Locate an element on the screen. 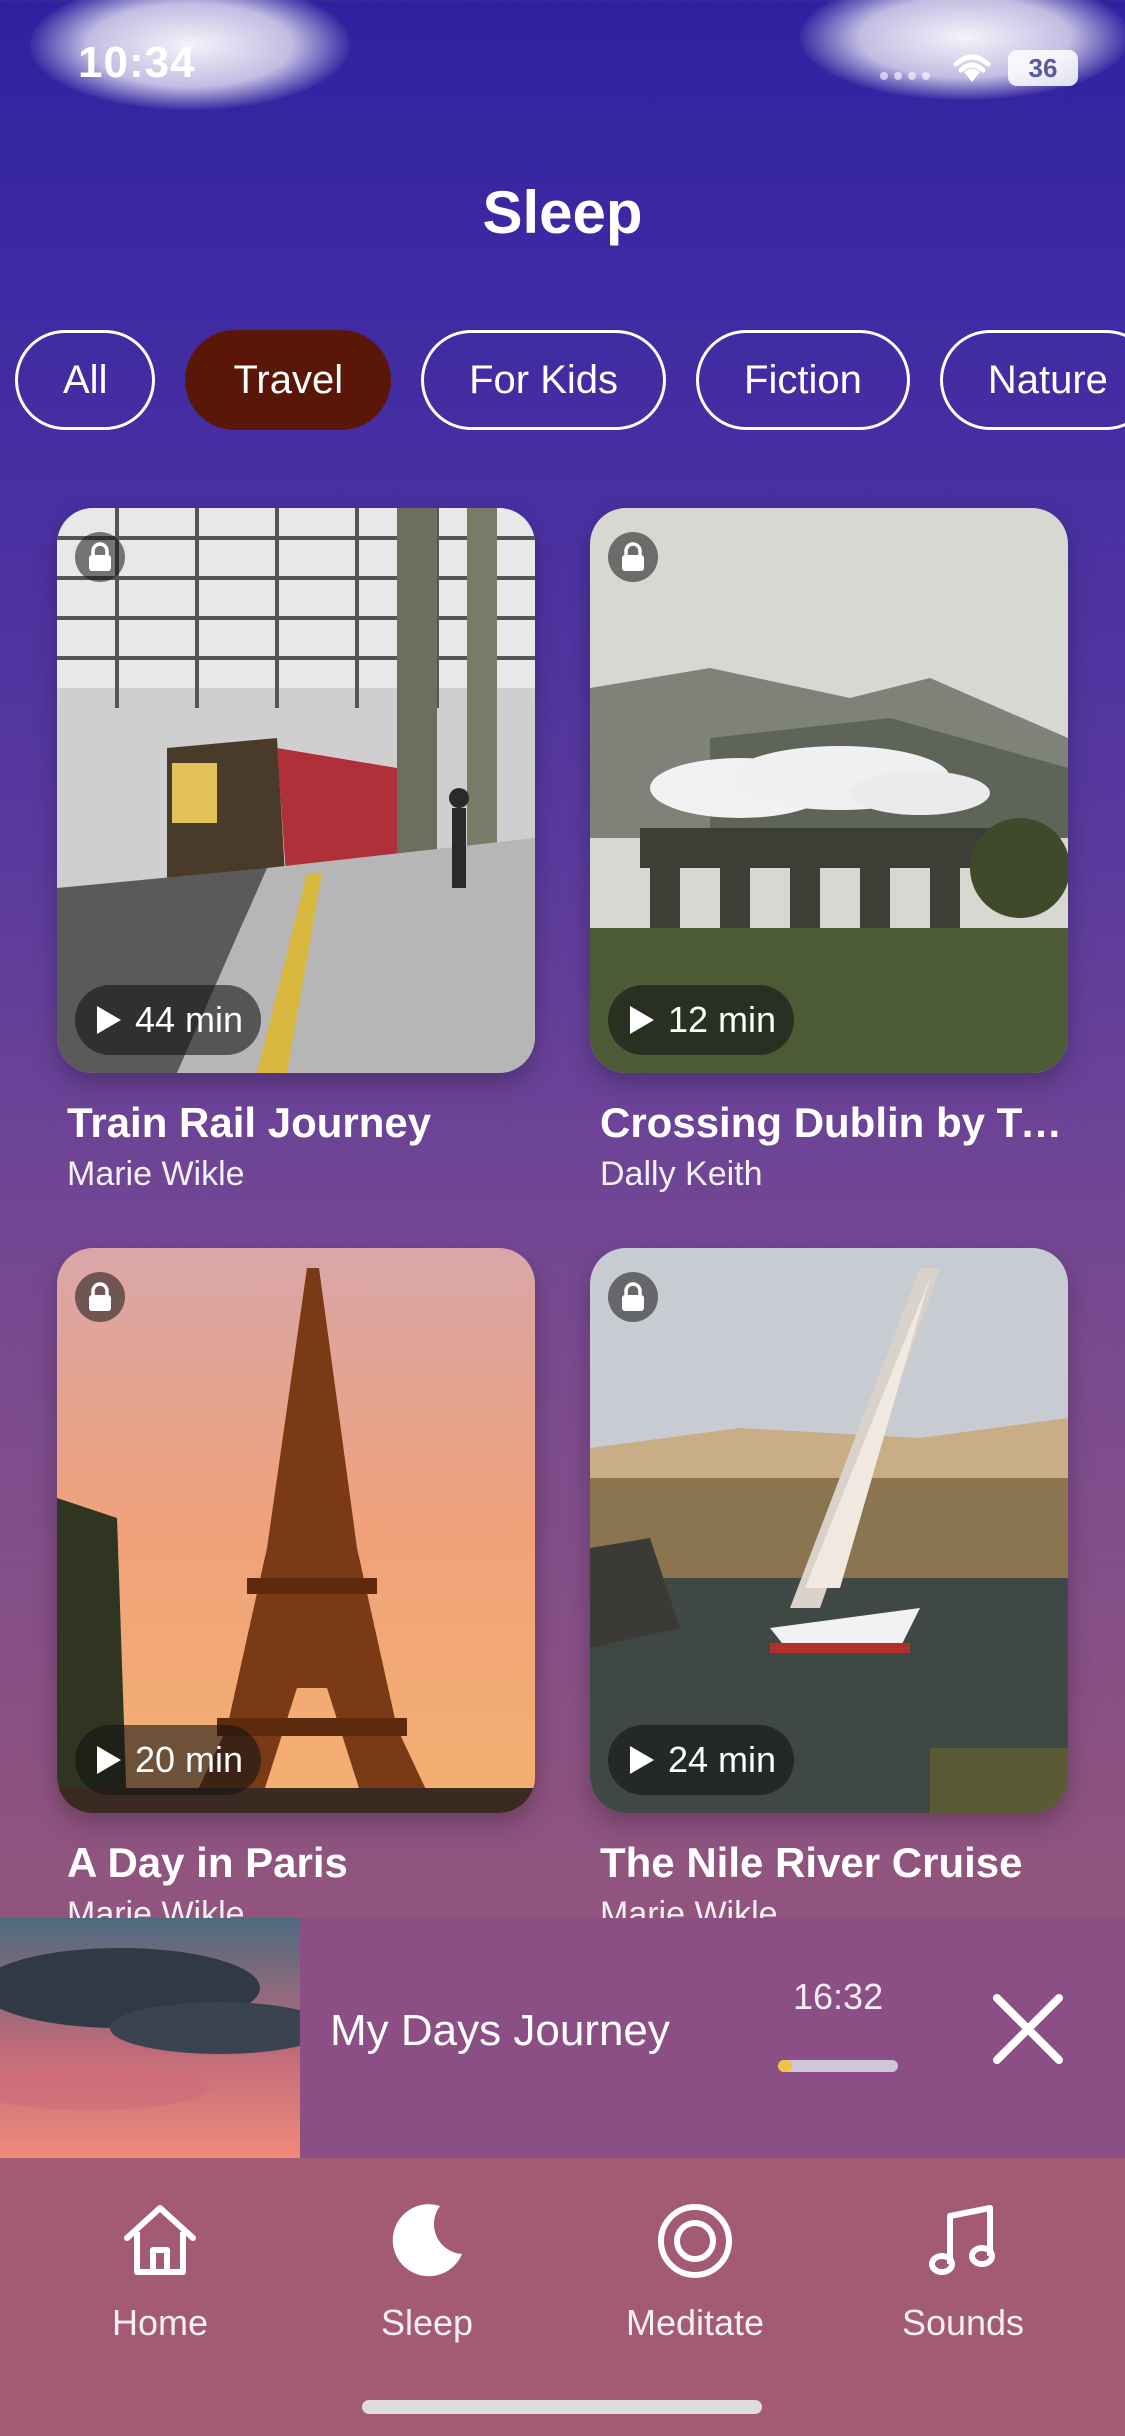 This screenshot has height=2436, width=1125. tab-bar: Home Sleep Meditate Sounds is located at coordinates (562, 2297).